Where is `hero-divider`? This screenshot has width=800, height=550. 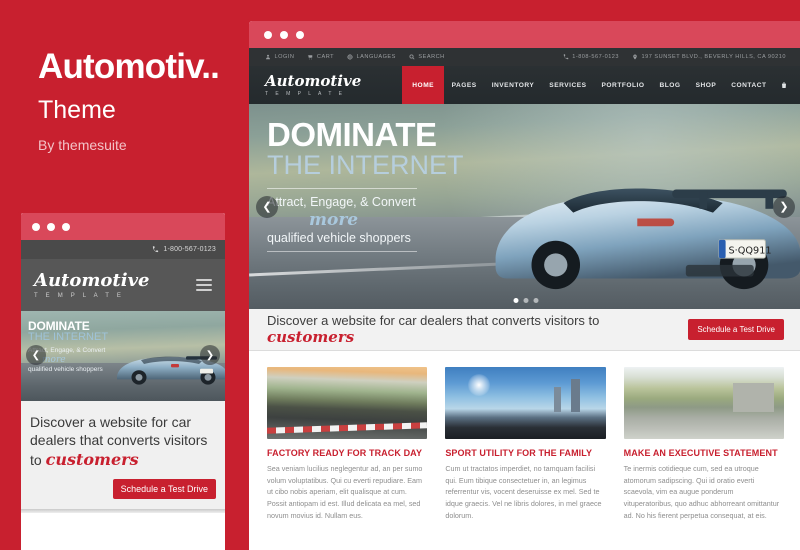 hero-divider is located at coordinates (342, 189).